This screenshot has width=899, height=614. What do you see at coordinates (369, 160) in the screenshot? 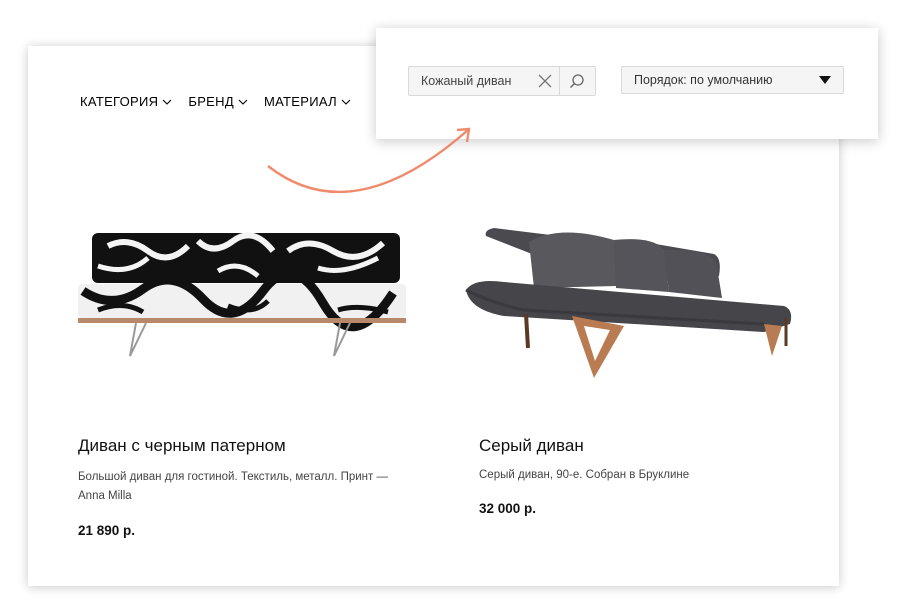
I see `curved-arrow-icon` at bounding box center [369, 160].